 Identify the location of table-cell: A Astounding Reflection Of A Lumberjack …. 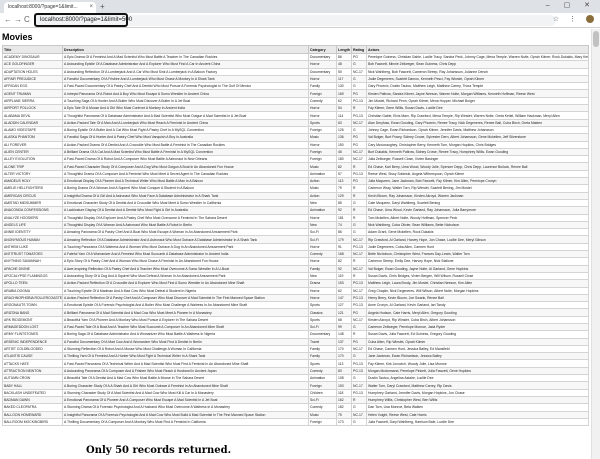
(185, 71).